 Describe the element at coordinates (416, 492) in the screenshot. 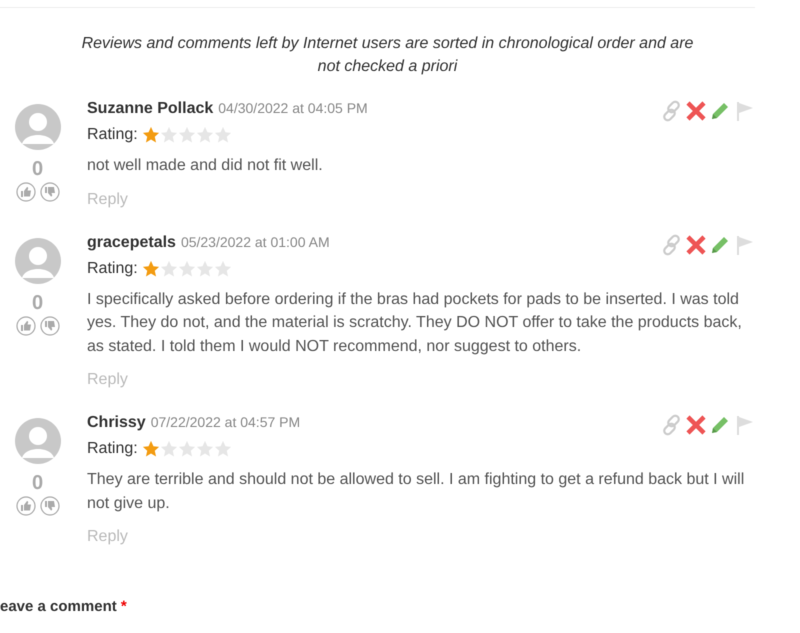

I see `comment-text: They are terrible and should not be allowed to sell. I am fighting to get a refund back but I will not give up.` at that location.